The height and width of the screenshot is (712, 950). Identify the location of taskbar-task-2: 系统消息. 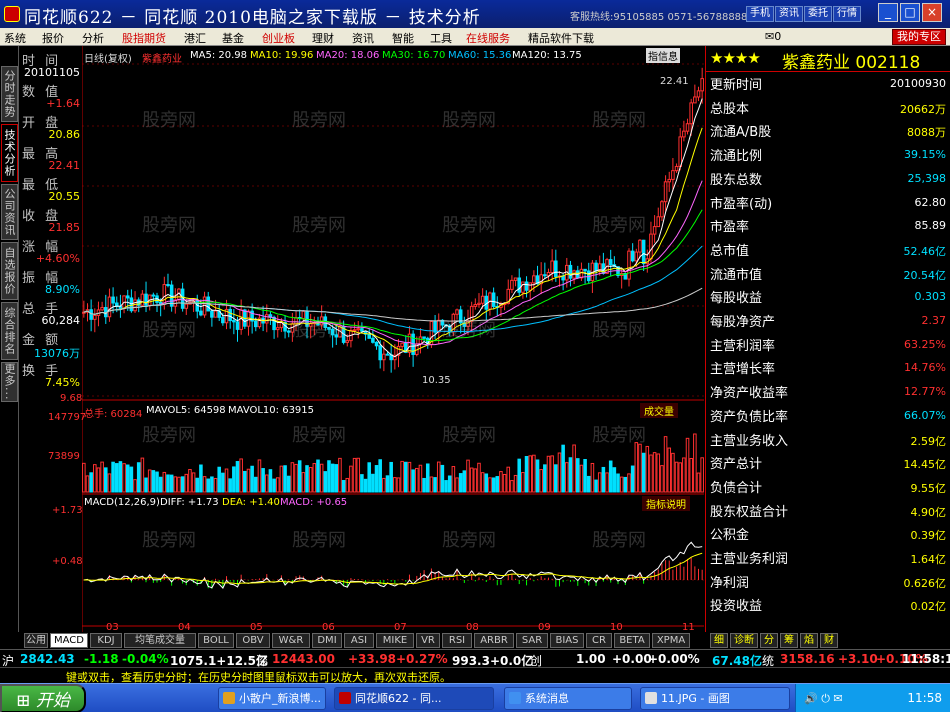
(568, 698).